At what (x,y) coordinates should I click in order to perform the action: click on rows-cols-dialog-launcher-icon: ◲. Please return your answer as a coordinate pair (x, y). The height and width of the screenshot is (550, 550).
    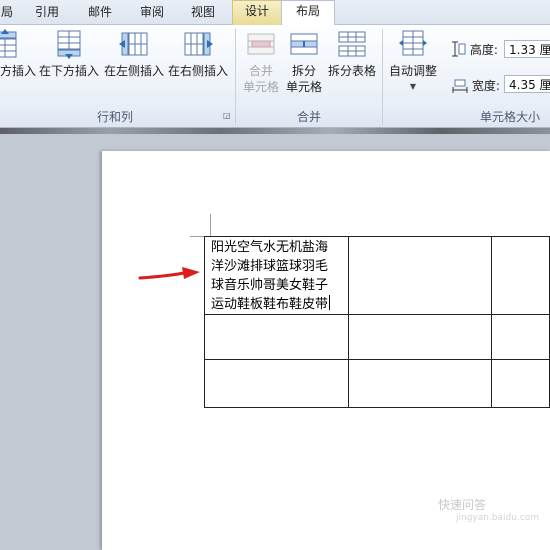
    Looking at the image, I should click on (227, 115).